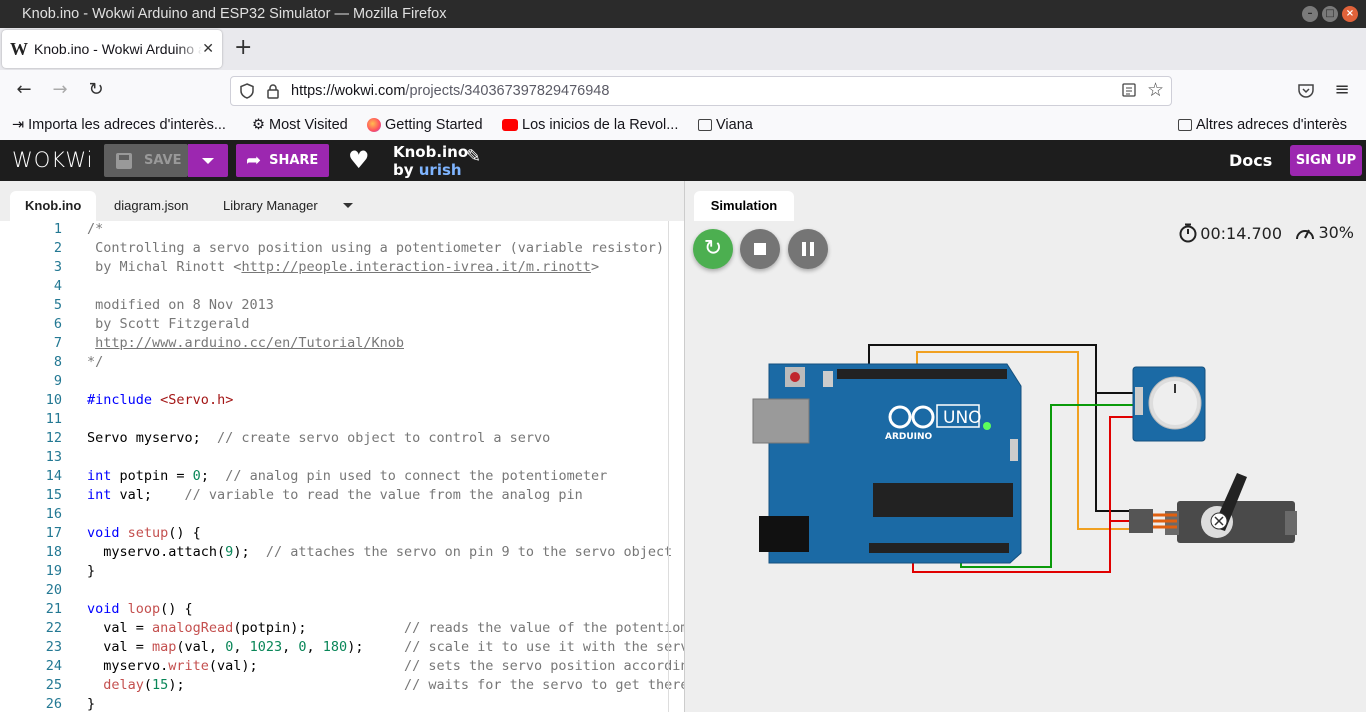 This screenshot has height=712, width=1366. I want to click on edit-pencil-icon: ✎, so click(473, 156).